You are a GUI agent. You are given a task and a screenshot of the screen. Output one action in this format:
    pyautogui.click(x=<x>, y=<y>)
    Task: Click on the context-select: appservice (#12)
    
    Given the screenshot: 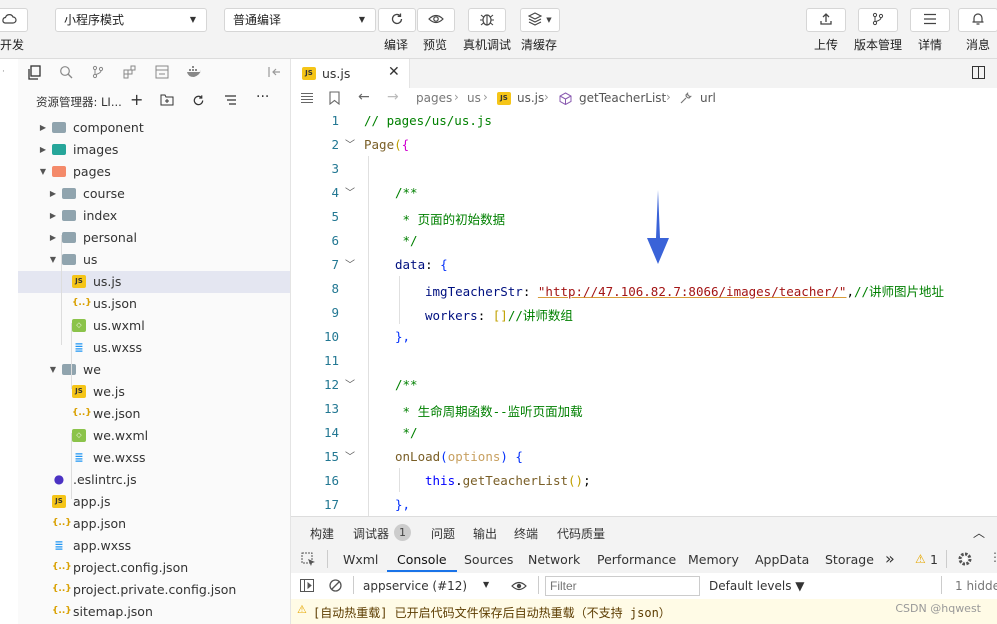 What is the action you would take?
    pyautogui.click(x=415, y=586)
    